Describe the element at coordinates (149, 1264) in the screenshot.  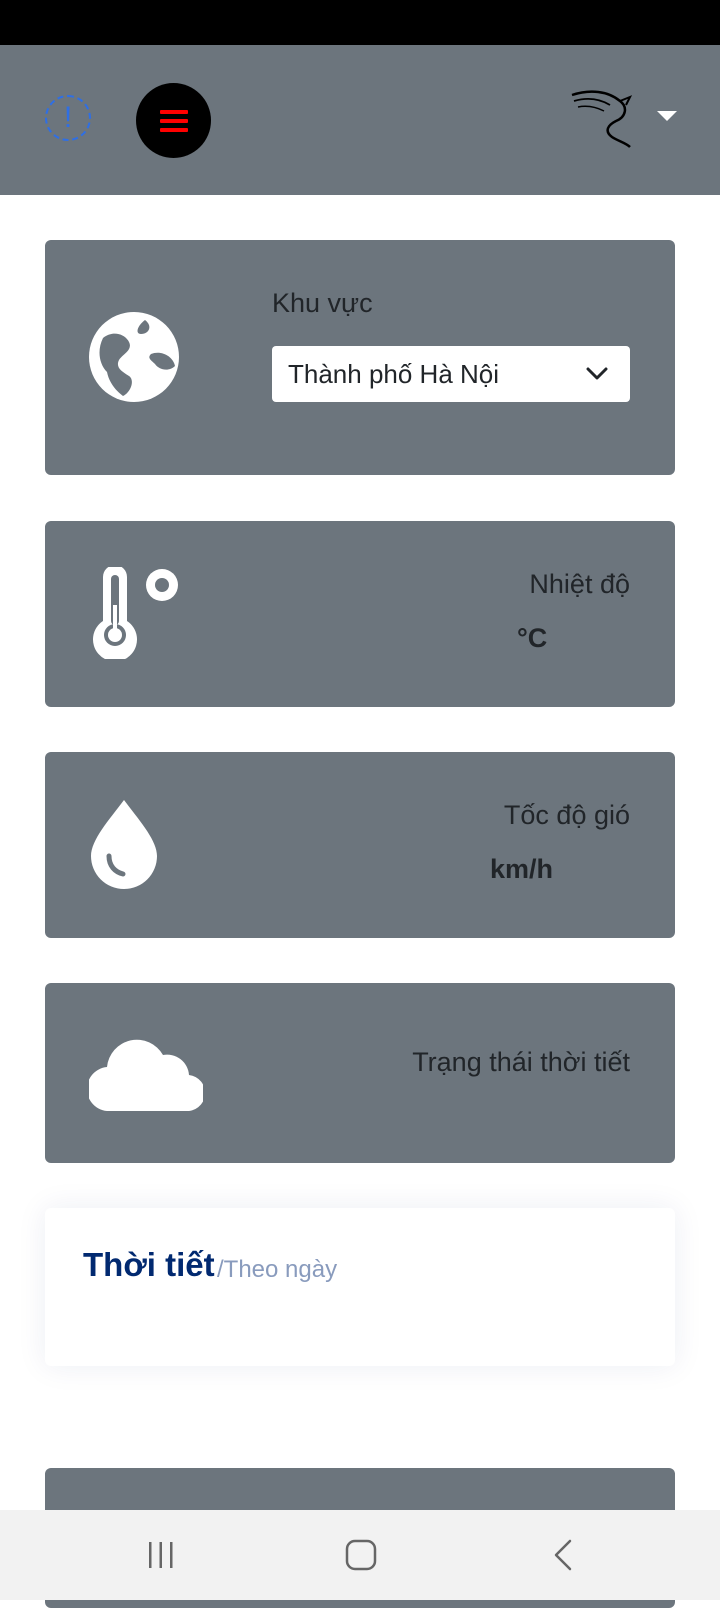
I see `weather-panel-title: Thời tiết` at that location.